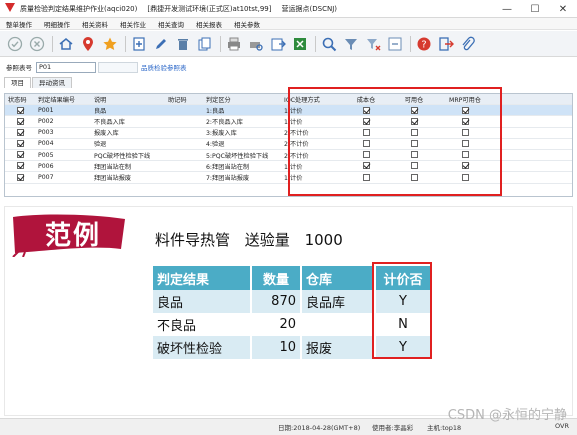  I want to click on cell-desc: 良品, so click(100, 111).